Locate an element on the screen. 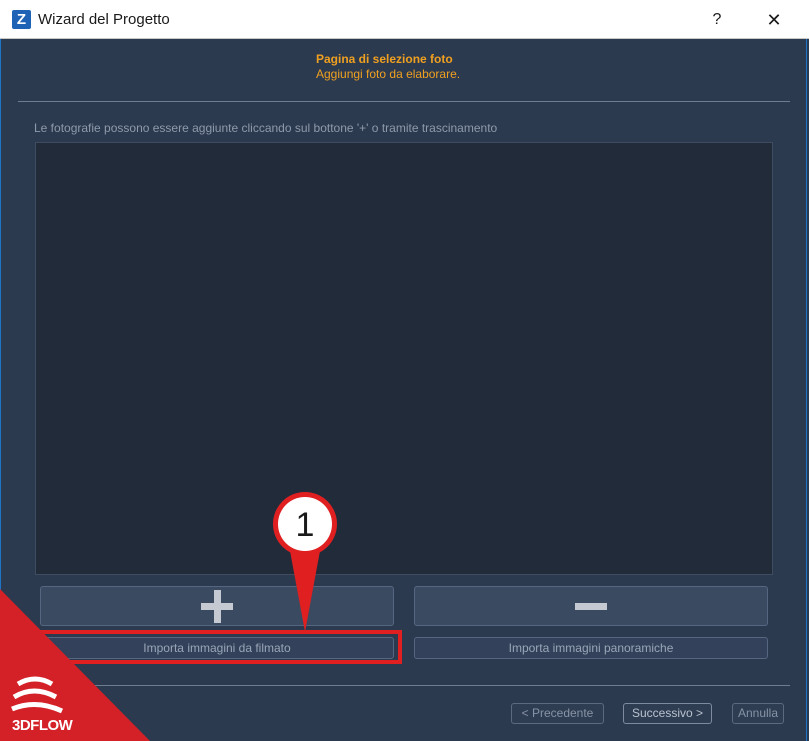 The image size is (809, 741). cancel-button: Annulla is located at coordinates (758, 713).